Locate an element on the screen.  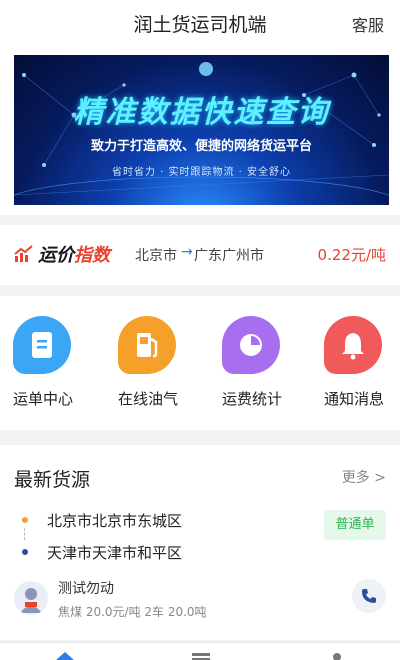
route-to: 广东广州市 is located at coordinates (229, 256).